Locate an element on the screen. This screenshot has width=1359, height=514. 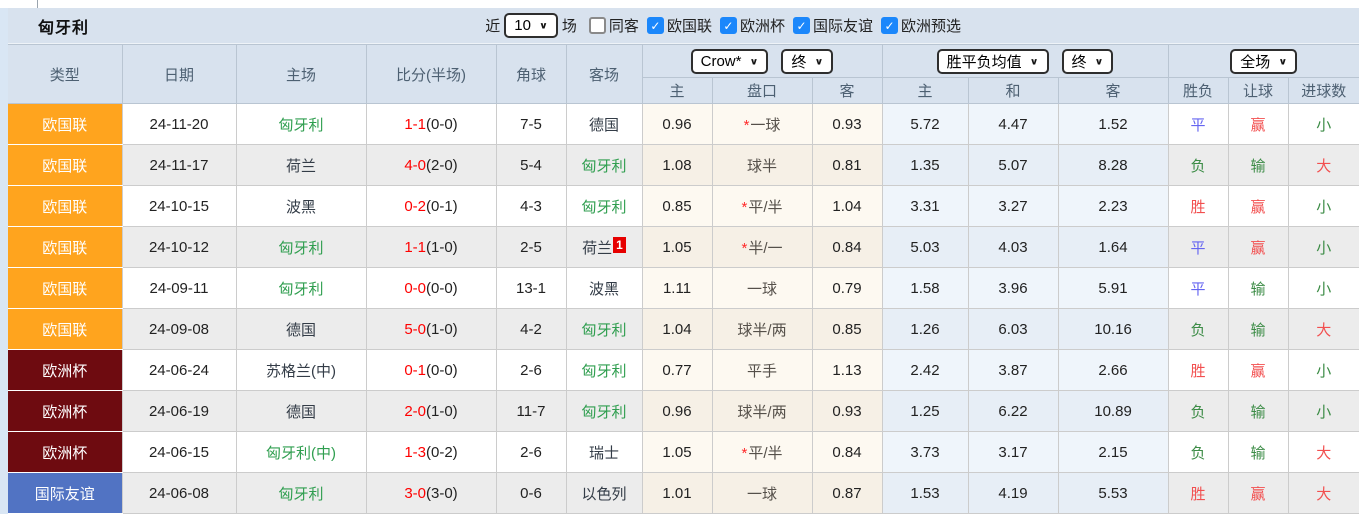
away-team-link: 瑞士 is located at coordinates (604, 452).